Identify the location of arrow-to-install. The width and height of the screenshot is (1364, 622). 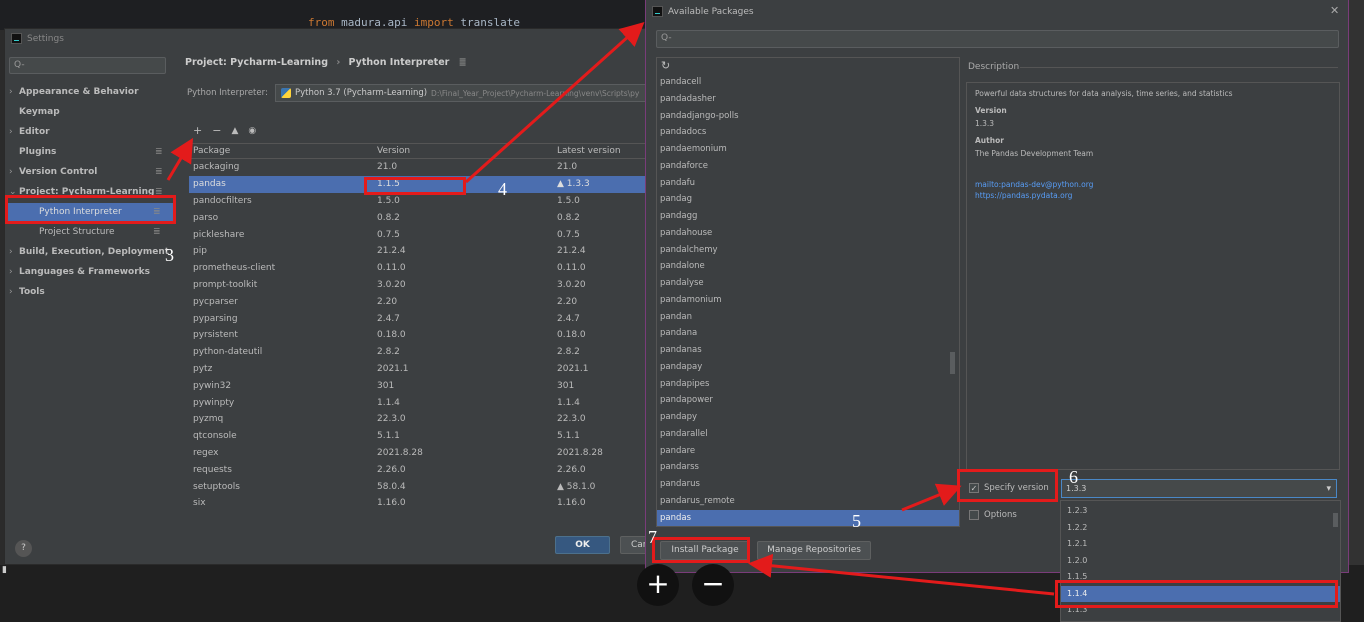
(901, 574).